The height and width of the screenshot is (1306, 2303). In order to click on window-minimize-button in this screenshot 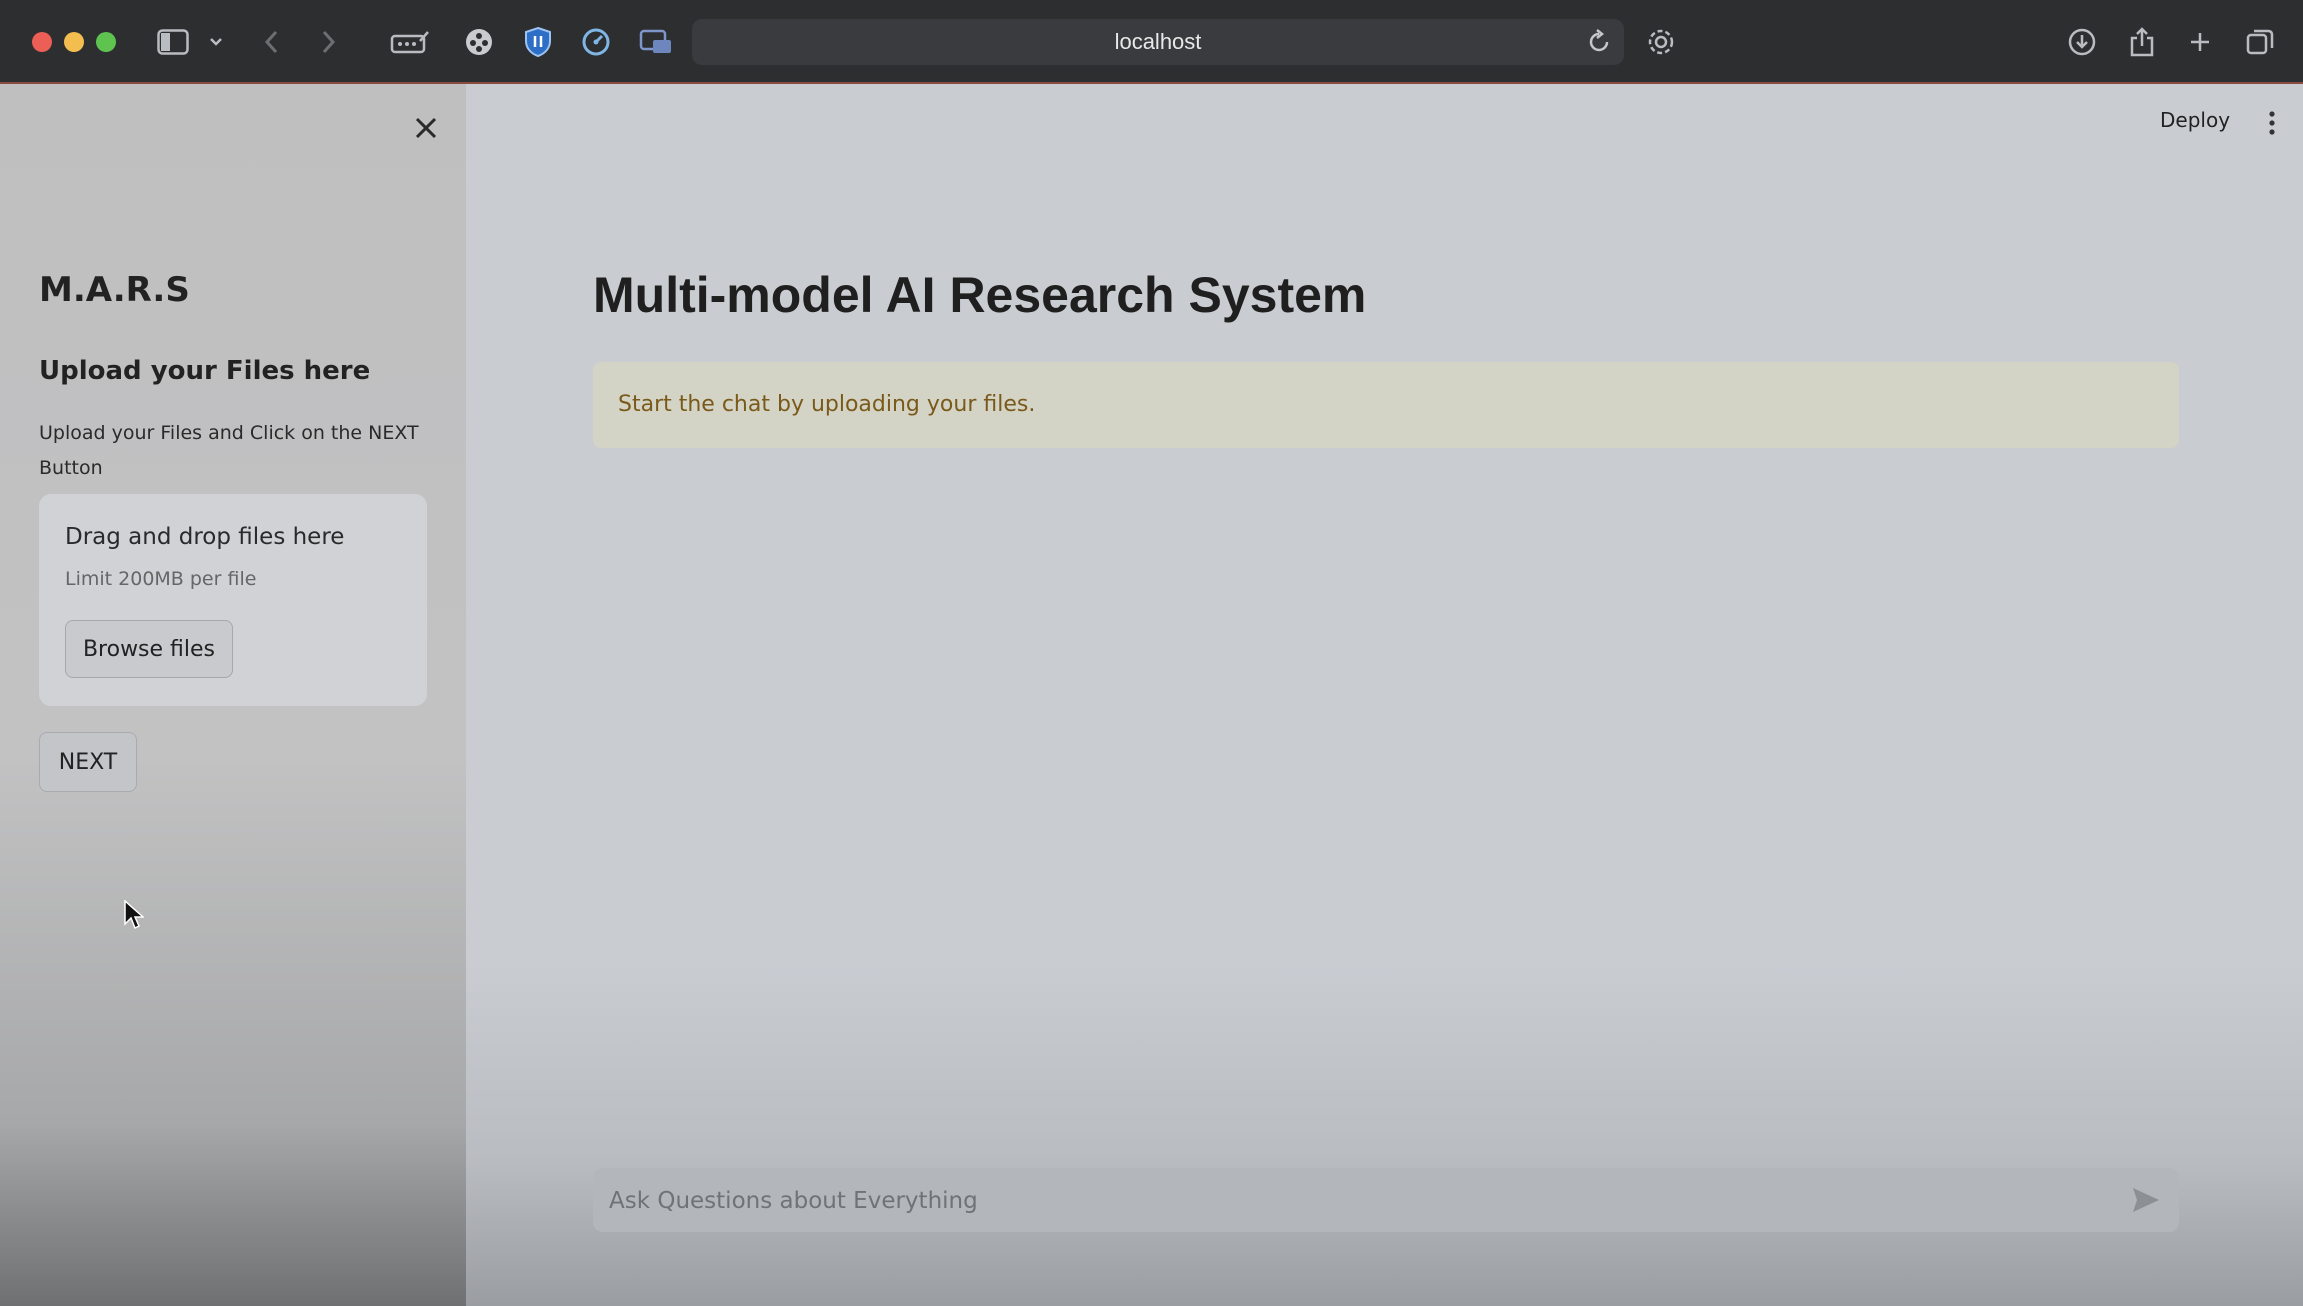, I will do `click(74, 42)`.